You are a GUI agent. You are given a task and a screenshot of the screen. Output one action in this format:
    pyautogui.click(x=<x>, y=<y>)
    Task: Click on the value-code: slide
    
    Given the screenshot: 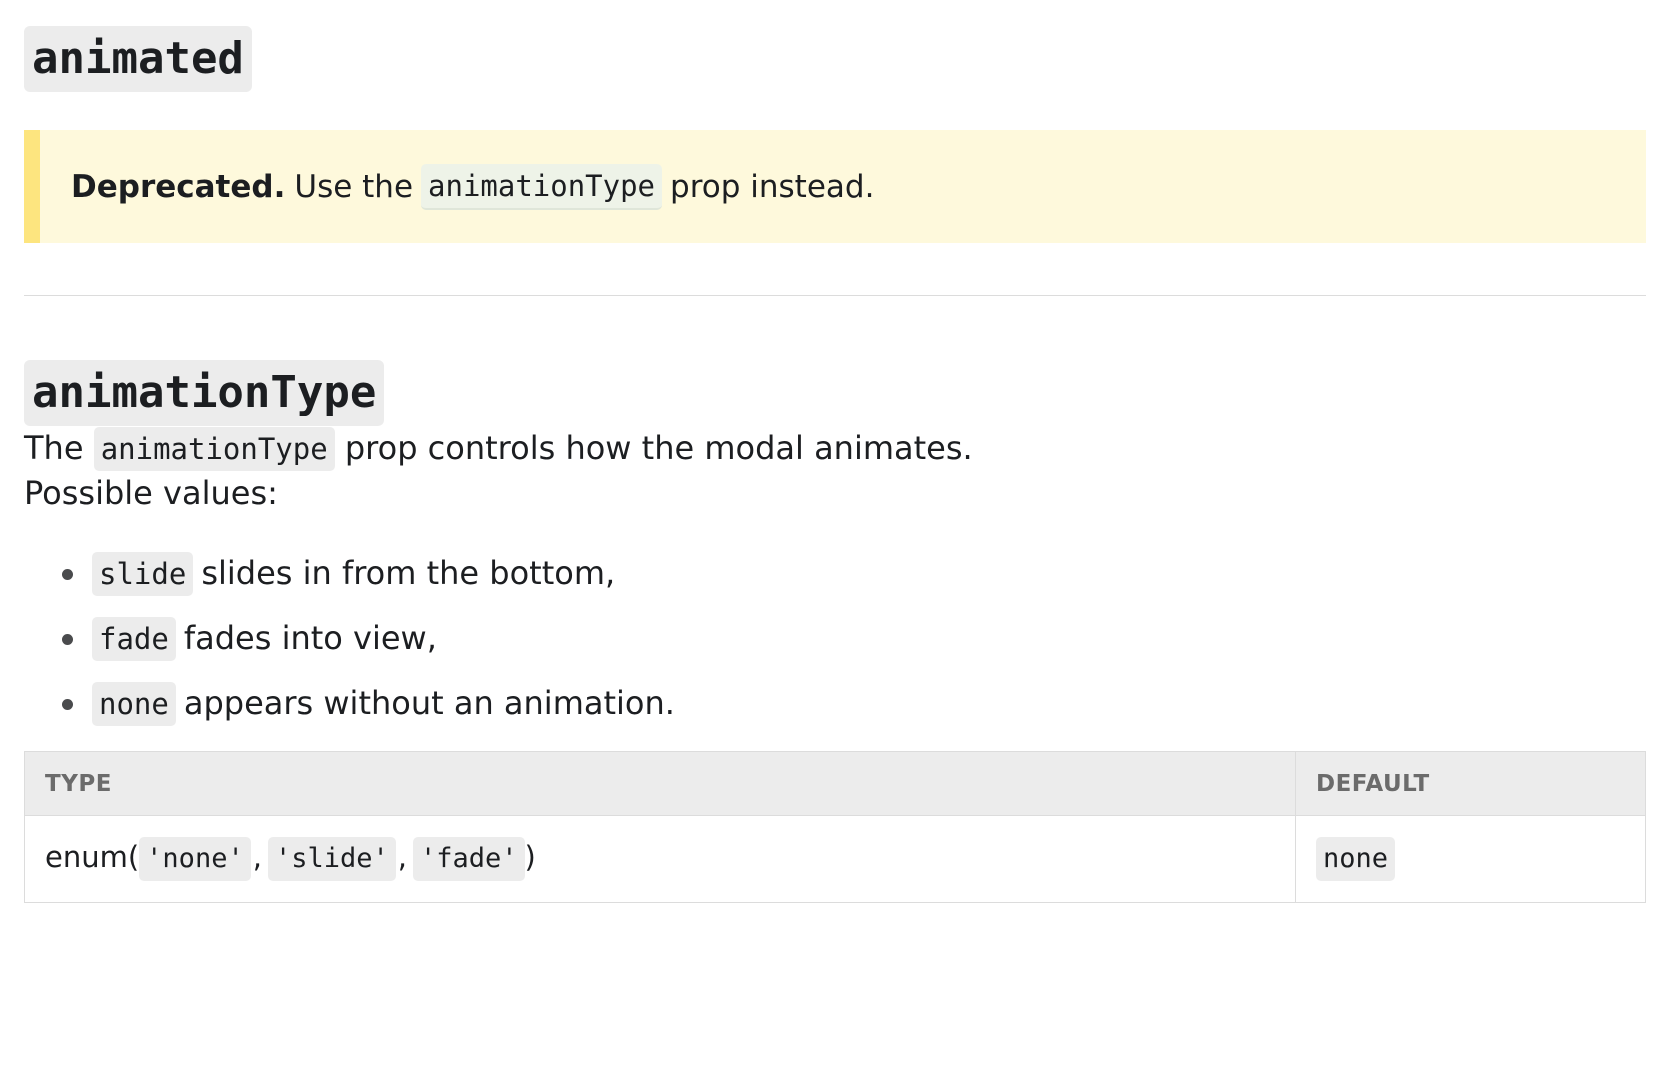 What is the action you would take?
    pyautogui.click(x=143, y=574)
    